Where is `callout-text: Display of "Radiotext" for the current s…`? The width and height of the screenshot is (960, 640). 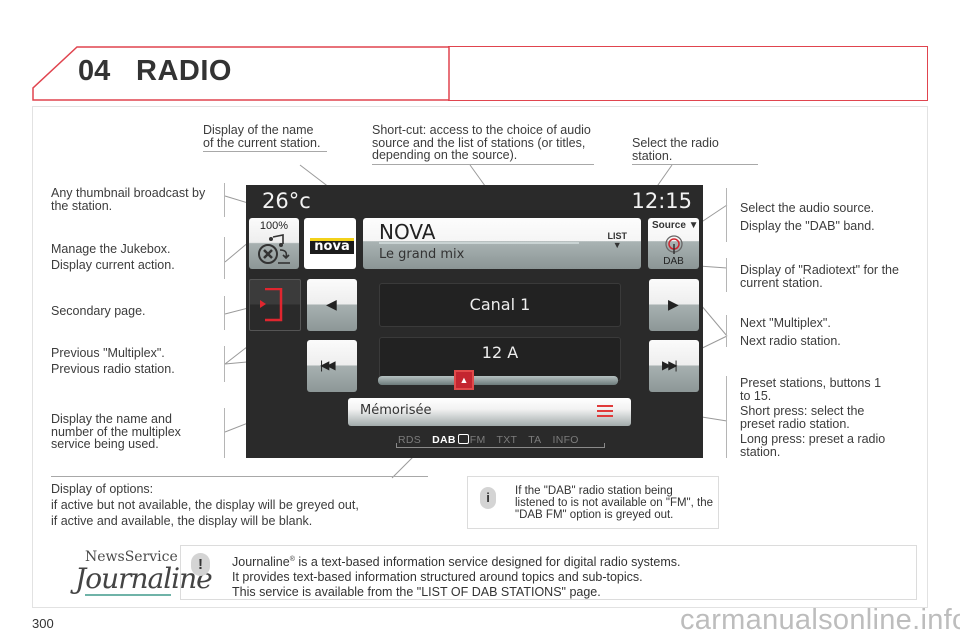 callout-text: Display of "Radiotext" for the current s… is located at coordinates (819, 276).